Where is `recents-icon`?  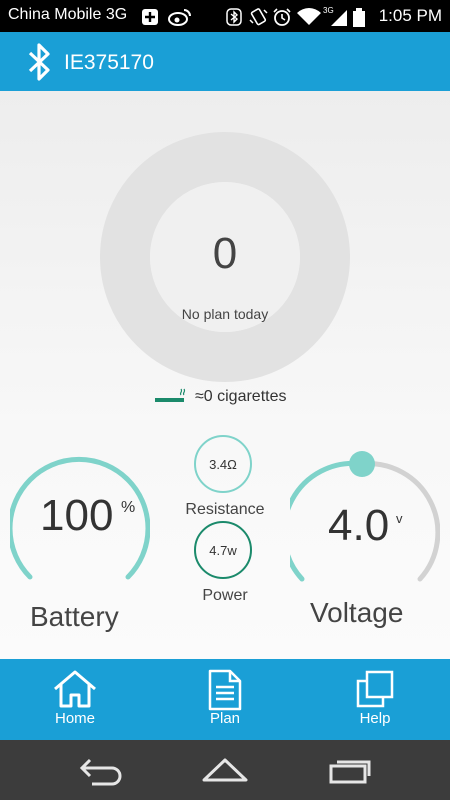 recents-icon is located at coordinates (351, 772).